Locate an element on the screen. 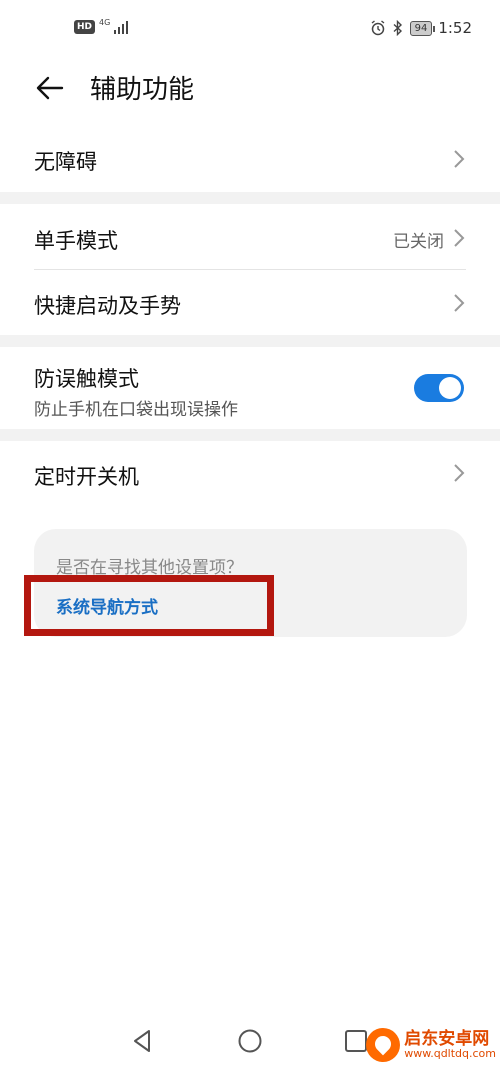 This screenshot has height=1069, width=500. row-accessibility-title: 无障碍 is located at coordinates (65, 162).